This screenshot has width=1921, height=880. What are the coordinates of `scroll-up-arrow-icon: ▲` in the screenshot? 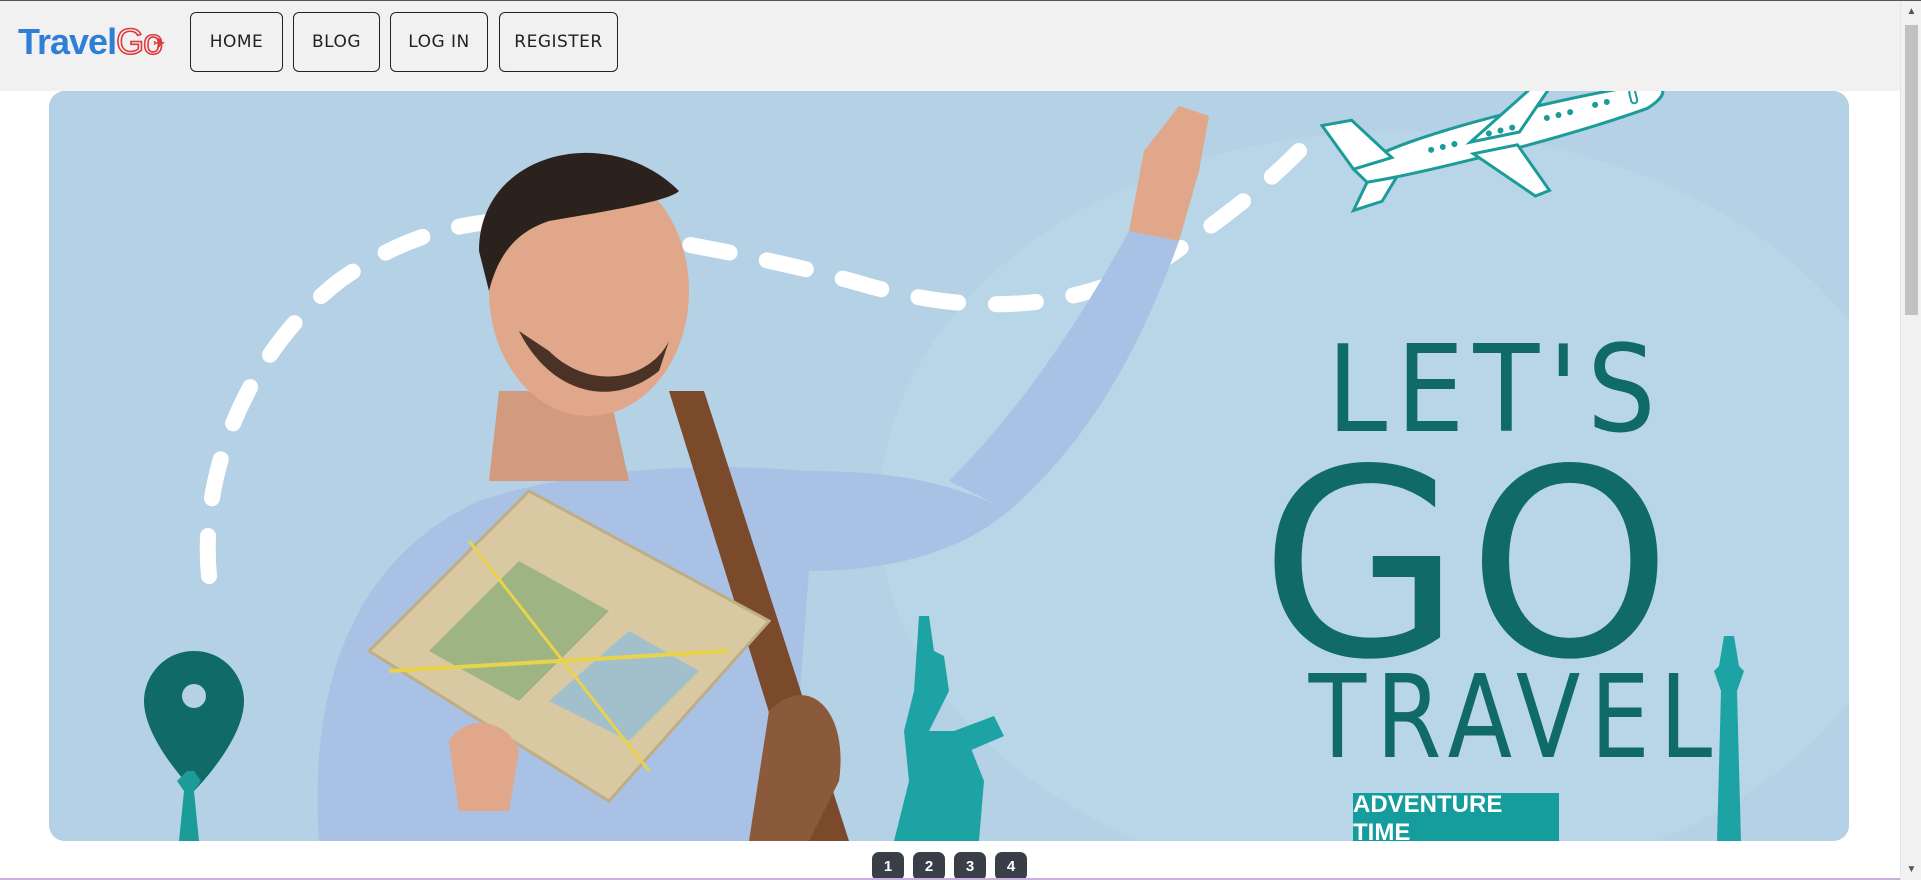 It's located at (1911, 12).